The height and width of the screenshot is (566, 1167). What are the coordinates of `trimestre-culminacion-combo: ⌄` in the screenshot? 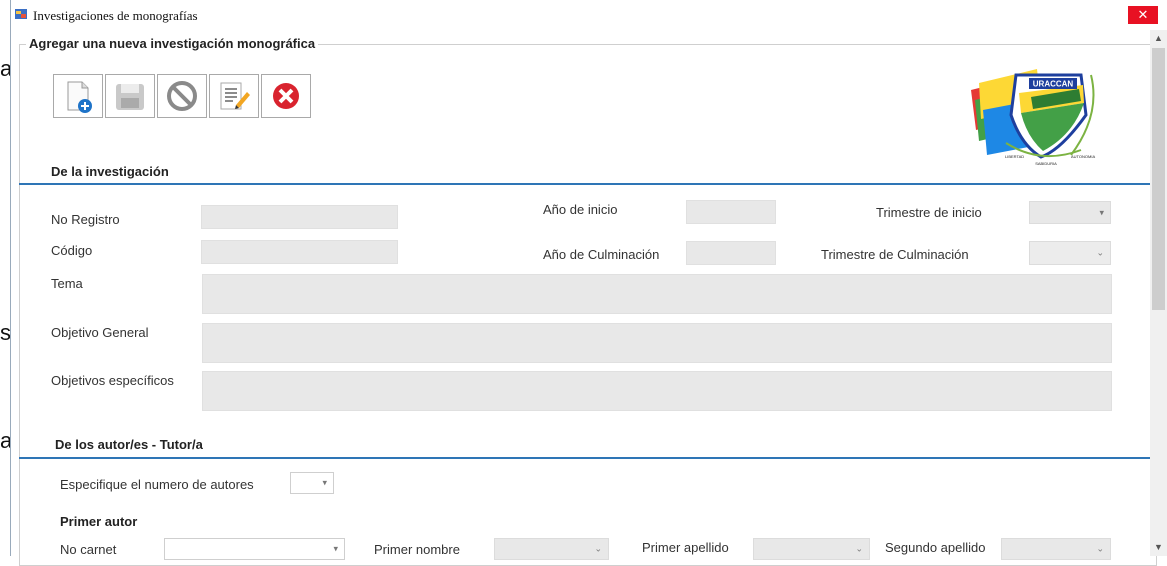 It's located at (1070, 253).